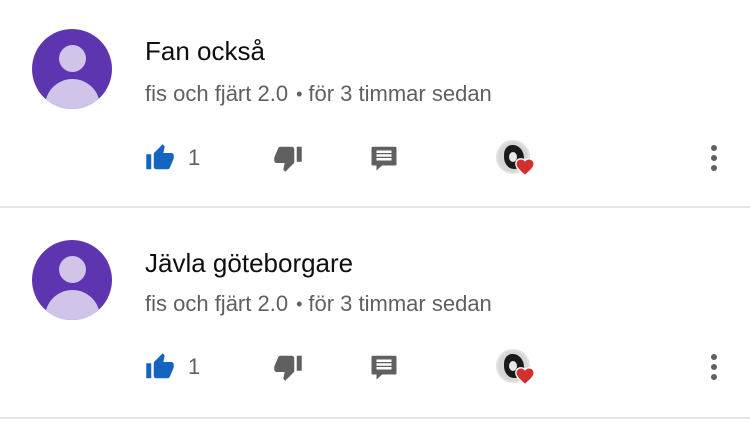 The image size is (750, 426). What do you see at coordinates (205, 51) in the screenshot?
I see `comment-text: Fan också` at bounding box center [205, 51].